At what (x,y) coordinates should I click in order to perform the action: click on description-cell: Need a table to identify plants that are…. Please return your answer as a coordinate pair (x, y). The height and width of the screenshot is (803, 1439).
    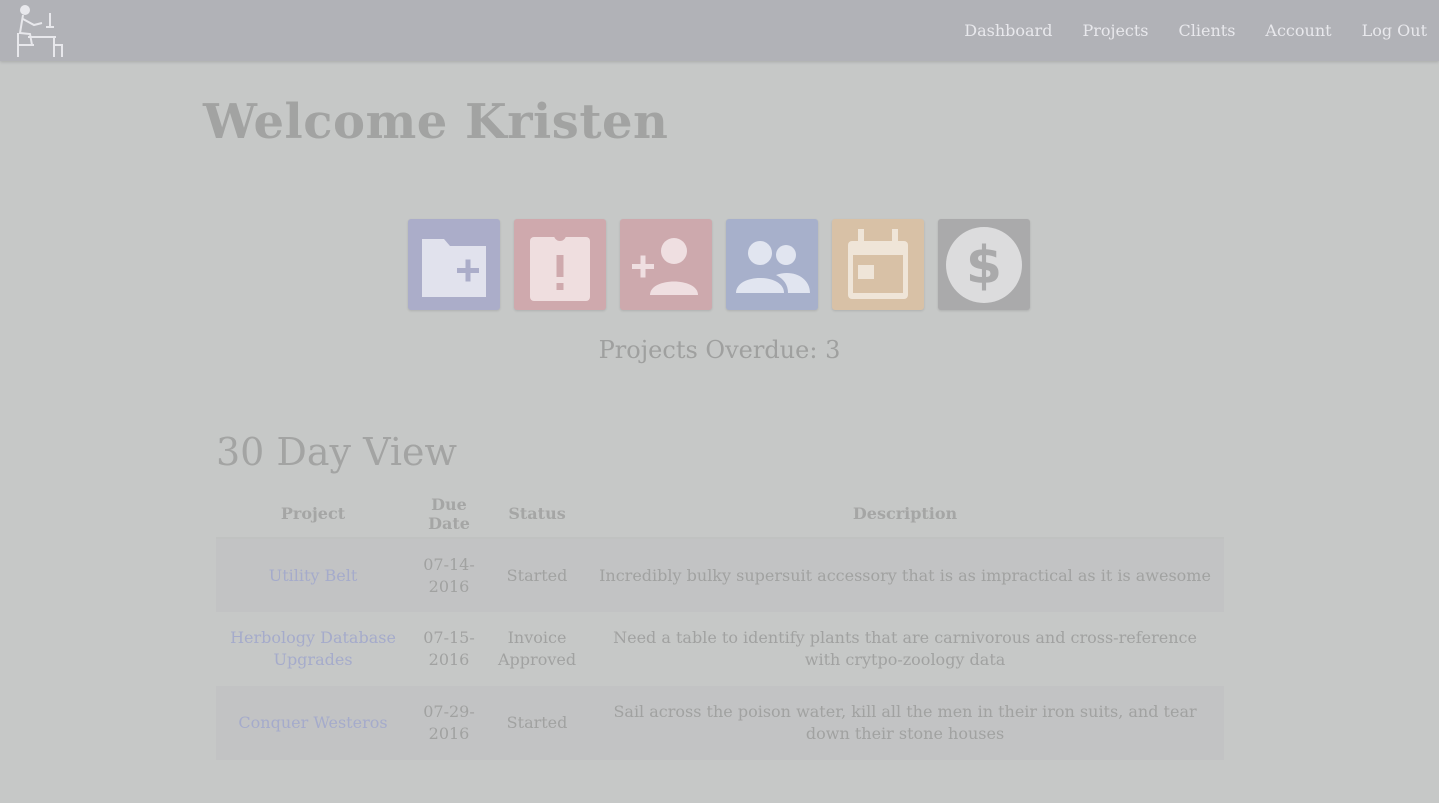
    Looking at the image, I should click on (905, 648).